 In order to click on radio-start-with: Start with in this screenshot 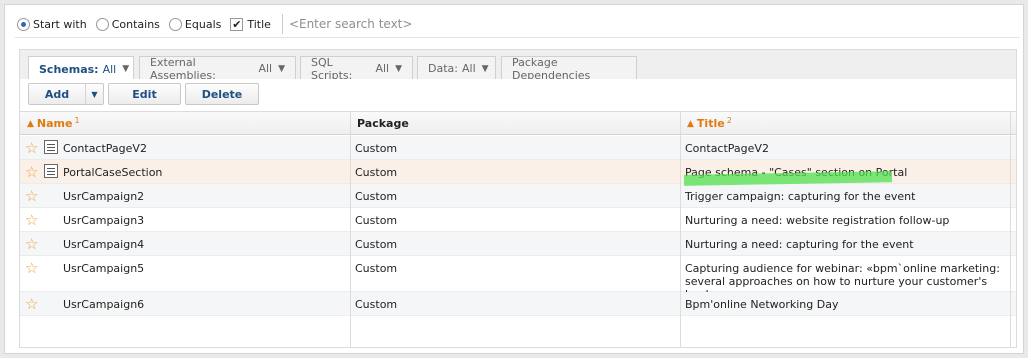, I will do `click(52, 24)`.